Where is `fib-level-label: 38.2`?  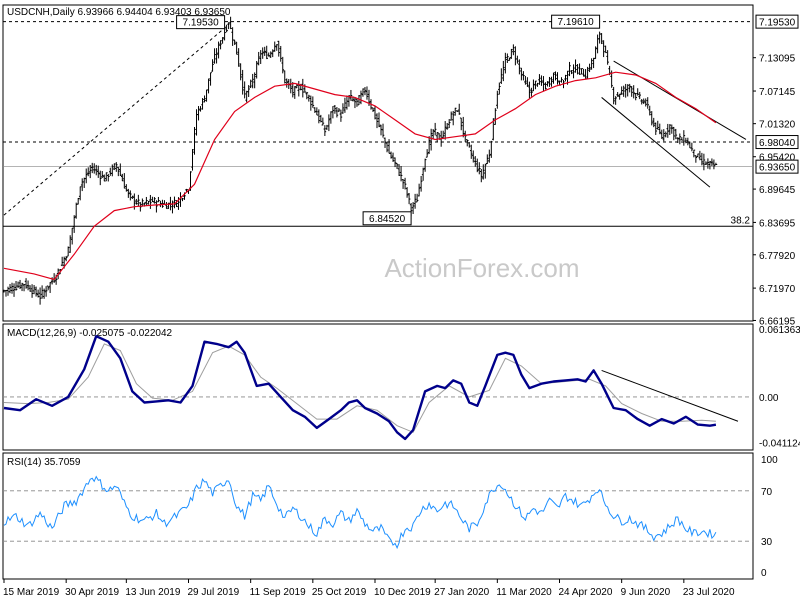
fib-level-label: 38.2 is located at coordinates (741, 220).